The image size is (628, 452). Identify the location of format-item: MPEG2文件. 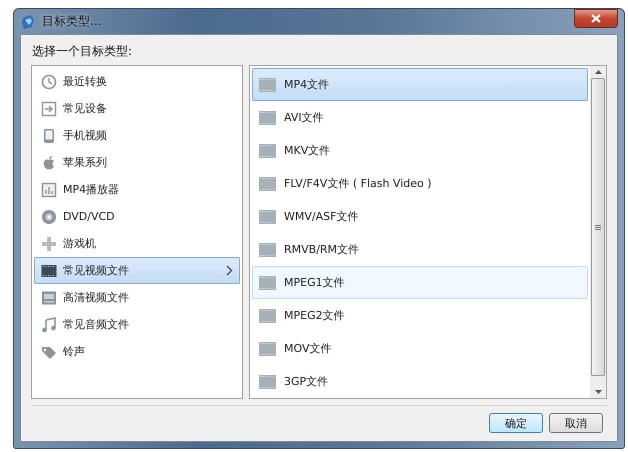
(420, 315).